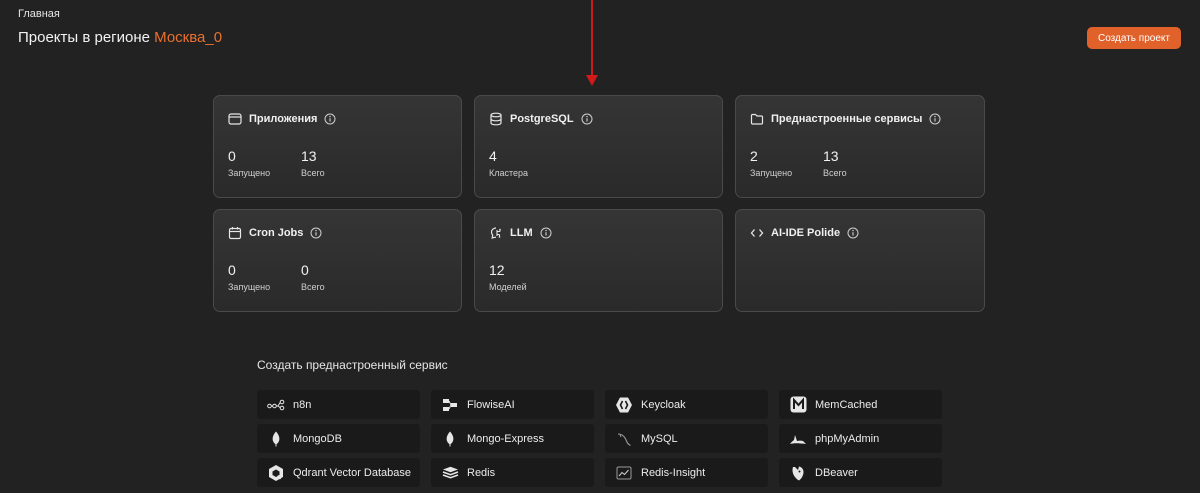  Describe the element at coordinates (337, 119) in the screenshot. I see `card-header: Приложения` at that location.